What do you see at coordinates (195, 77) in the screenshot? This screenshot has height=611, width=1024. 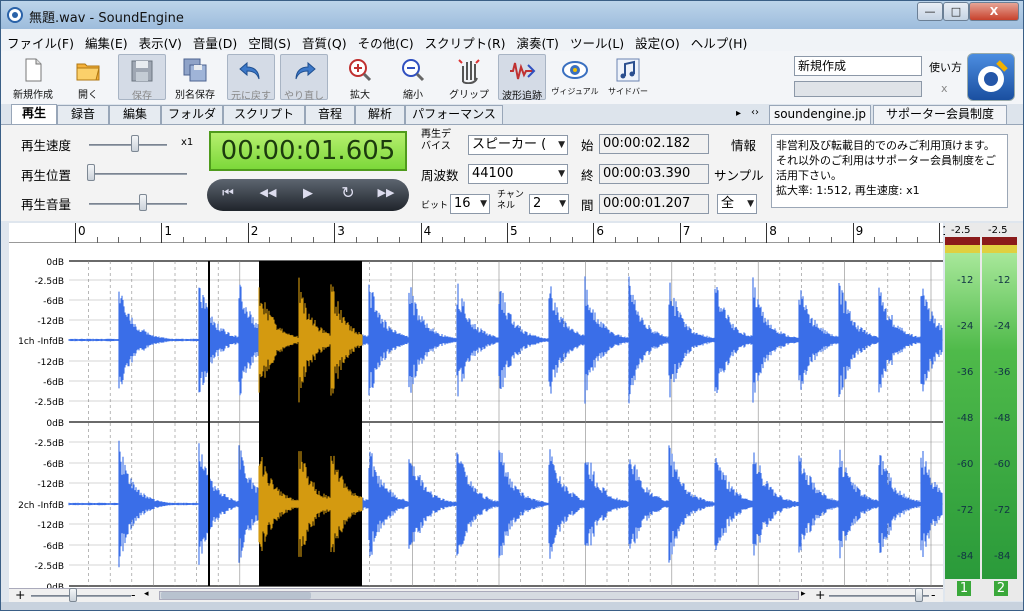 I see `save-as-button: 別名保存` at bounding box center [195, 77].